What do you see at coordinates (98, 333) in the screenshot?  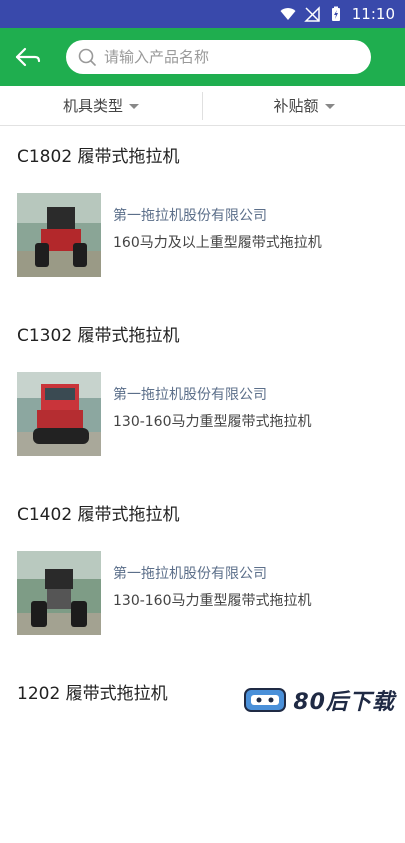 I see `product-title: C1302 履带式拖拉机` at bounding box center [98, 333].